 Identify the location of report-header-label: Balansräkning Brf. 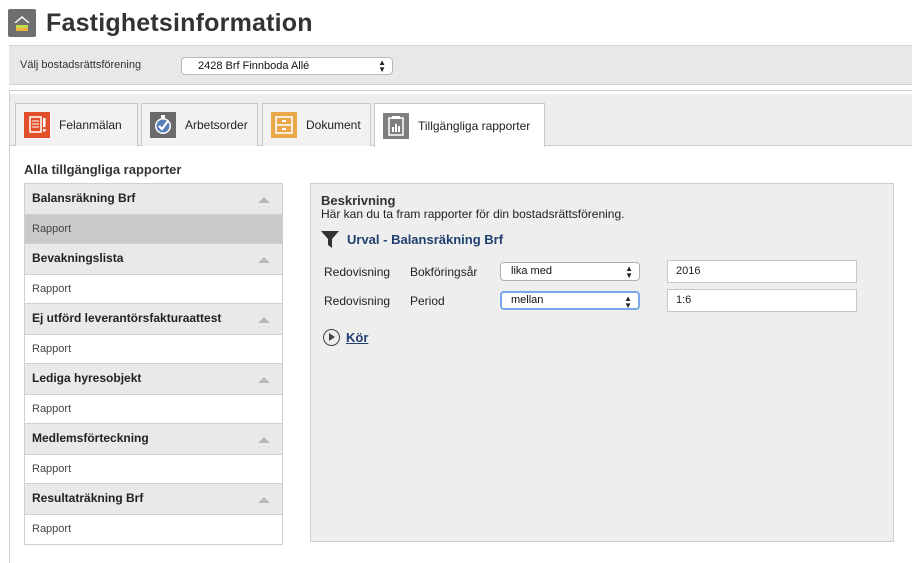
(84, 198).